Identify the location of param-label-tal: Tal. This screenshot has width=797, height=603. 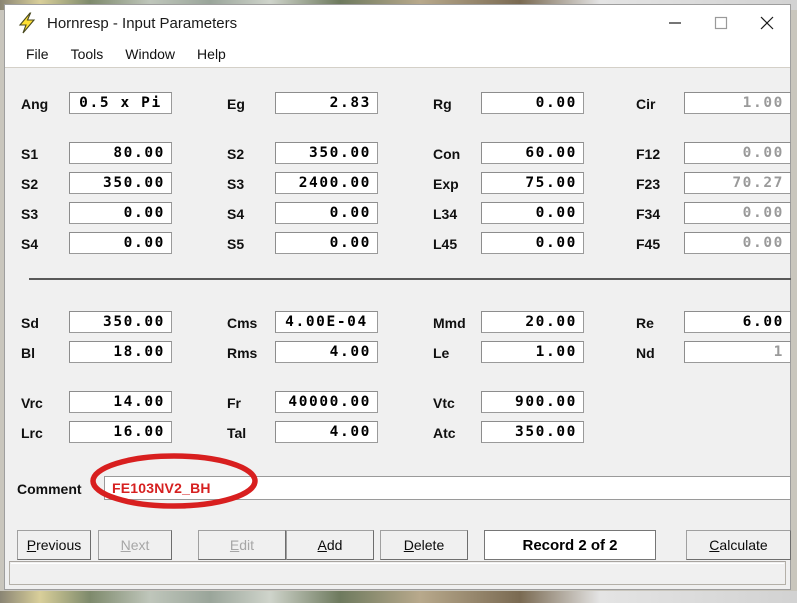
(237, 433).